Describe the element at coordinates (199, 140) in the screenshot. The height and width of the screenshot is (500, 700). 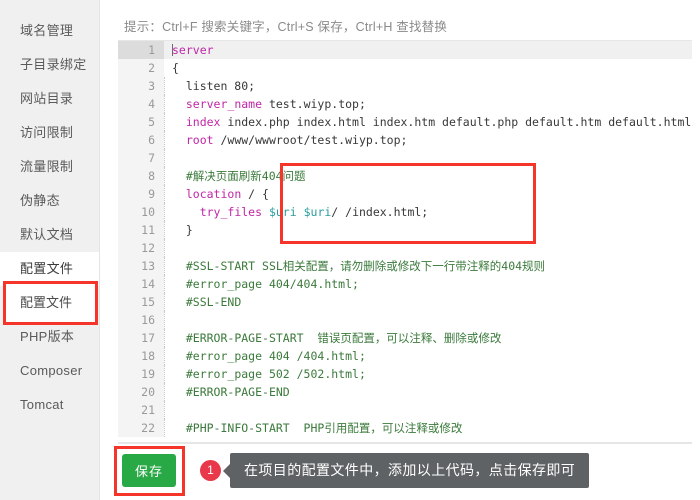
I see `code-token: root` at that location.